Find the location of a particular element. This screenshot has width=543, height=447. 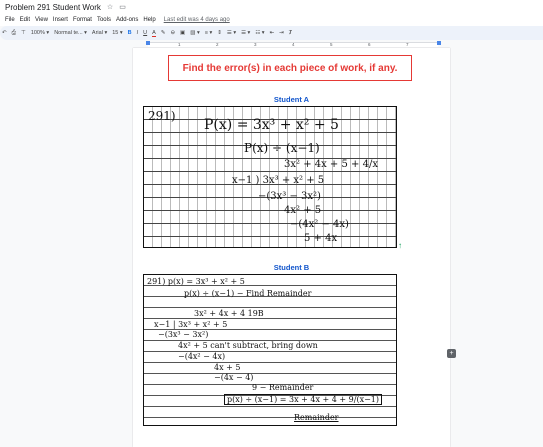

student-b-label: Student B is located at coordinates (291, 267).